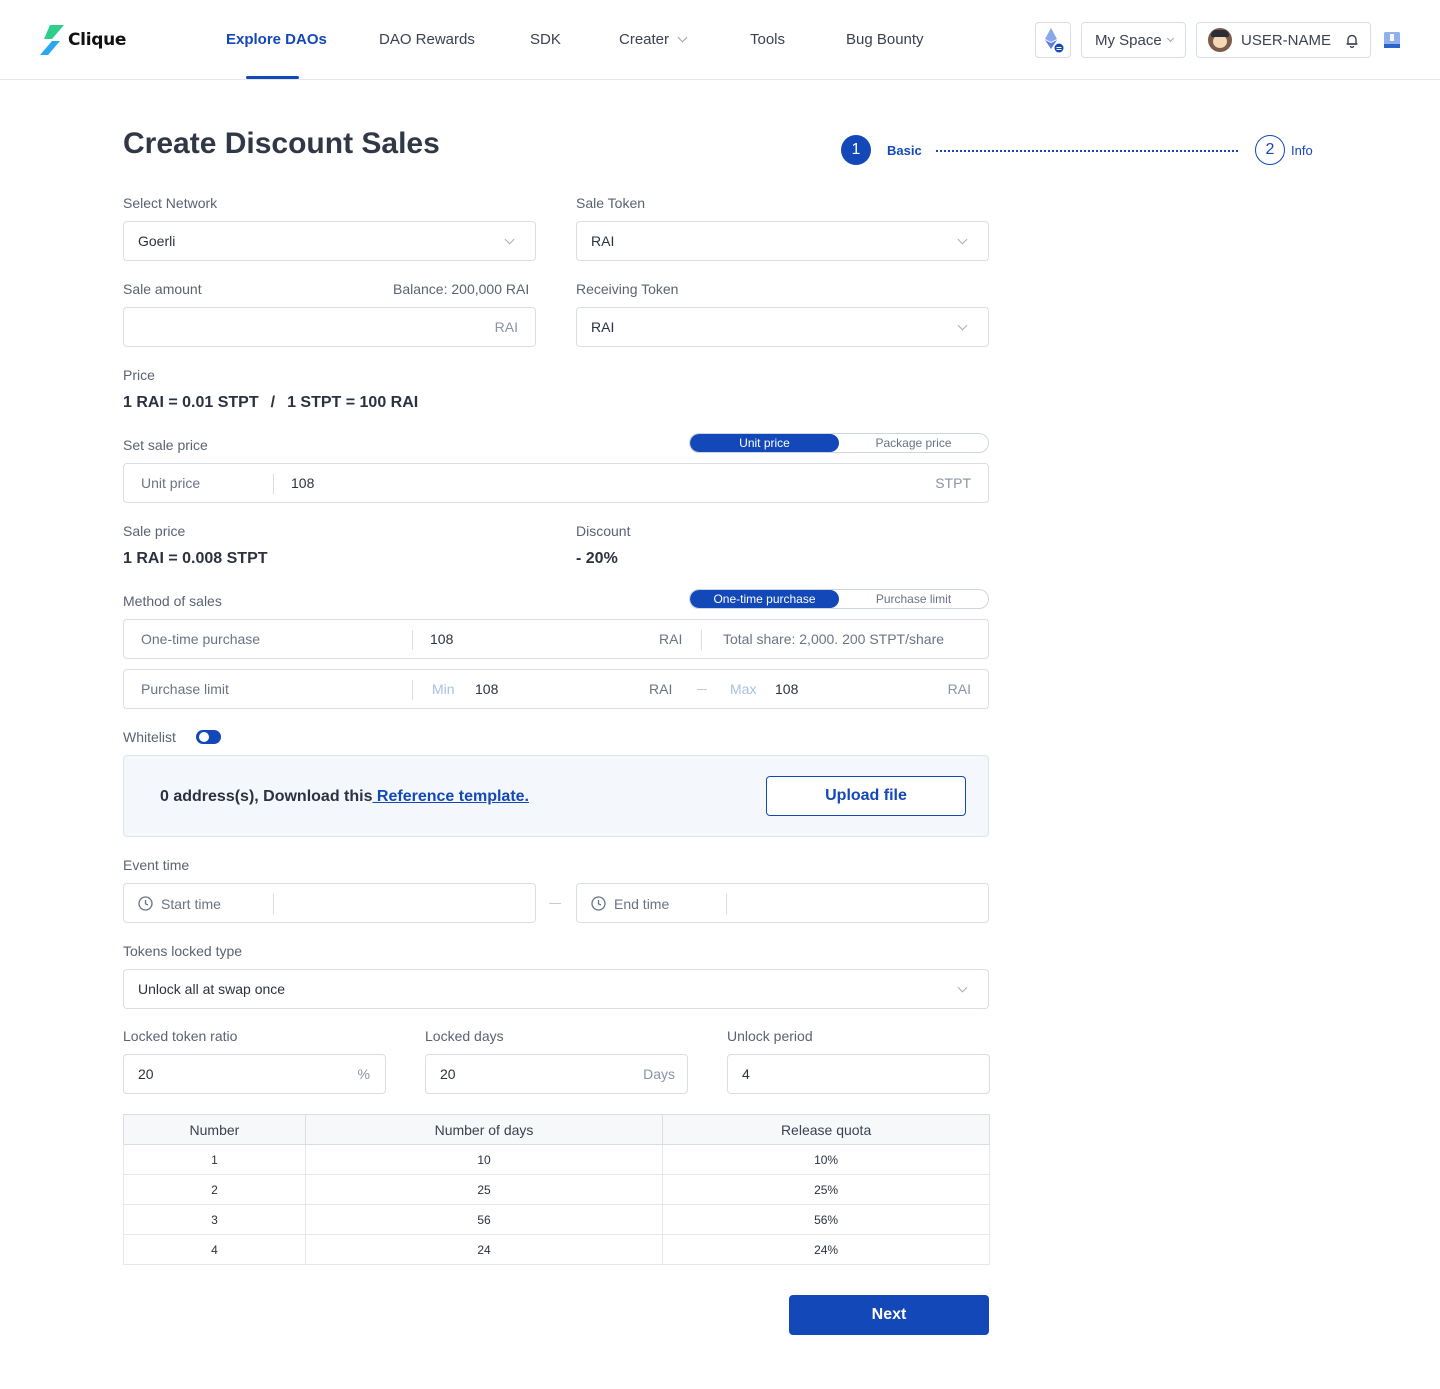  I want to click on column-header-days: Number of days, so click(484, 1129).